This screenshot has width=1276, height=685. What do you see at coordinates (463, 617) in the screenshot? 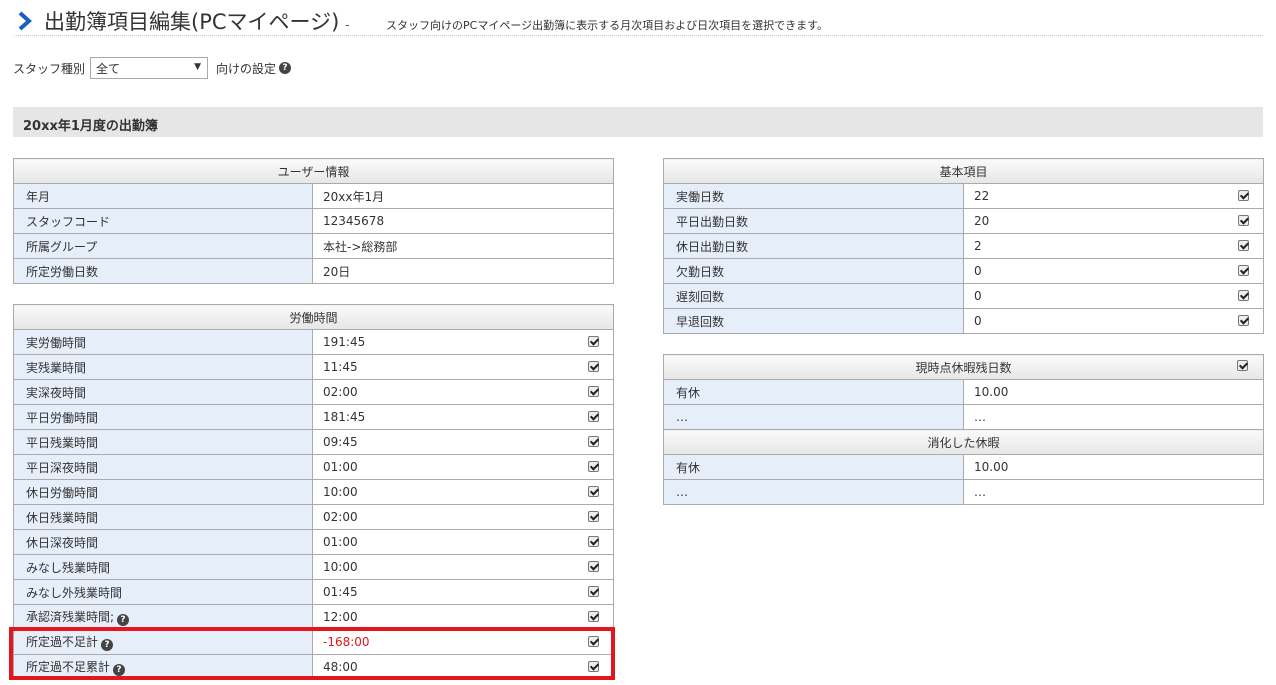
I see `row-value: 12:00` at bounding box center [463, 617].